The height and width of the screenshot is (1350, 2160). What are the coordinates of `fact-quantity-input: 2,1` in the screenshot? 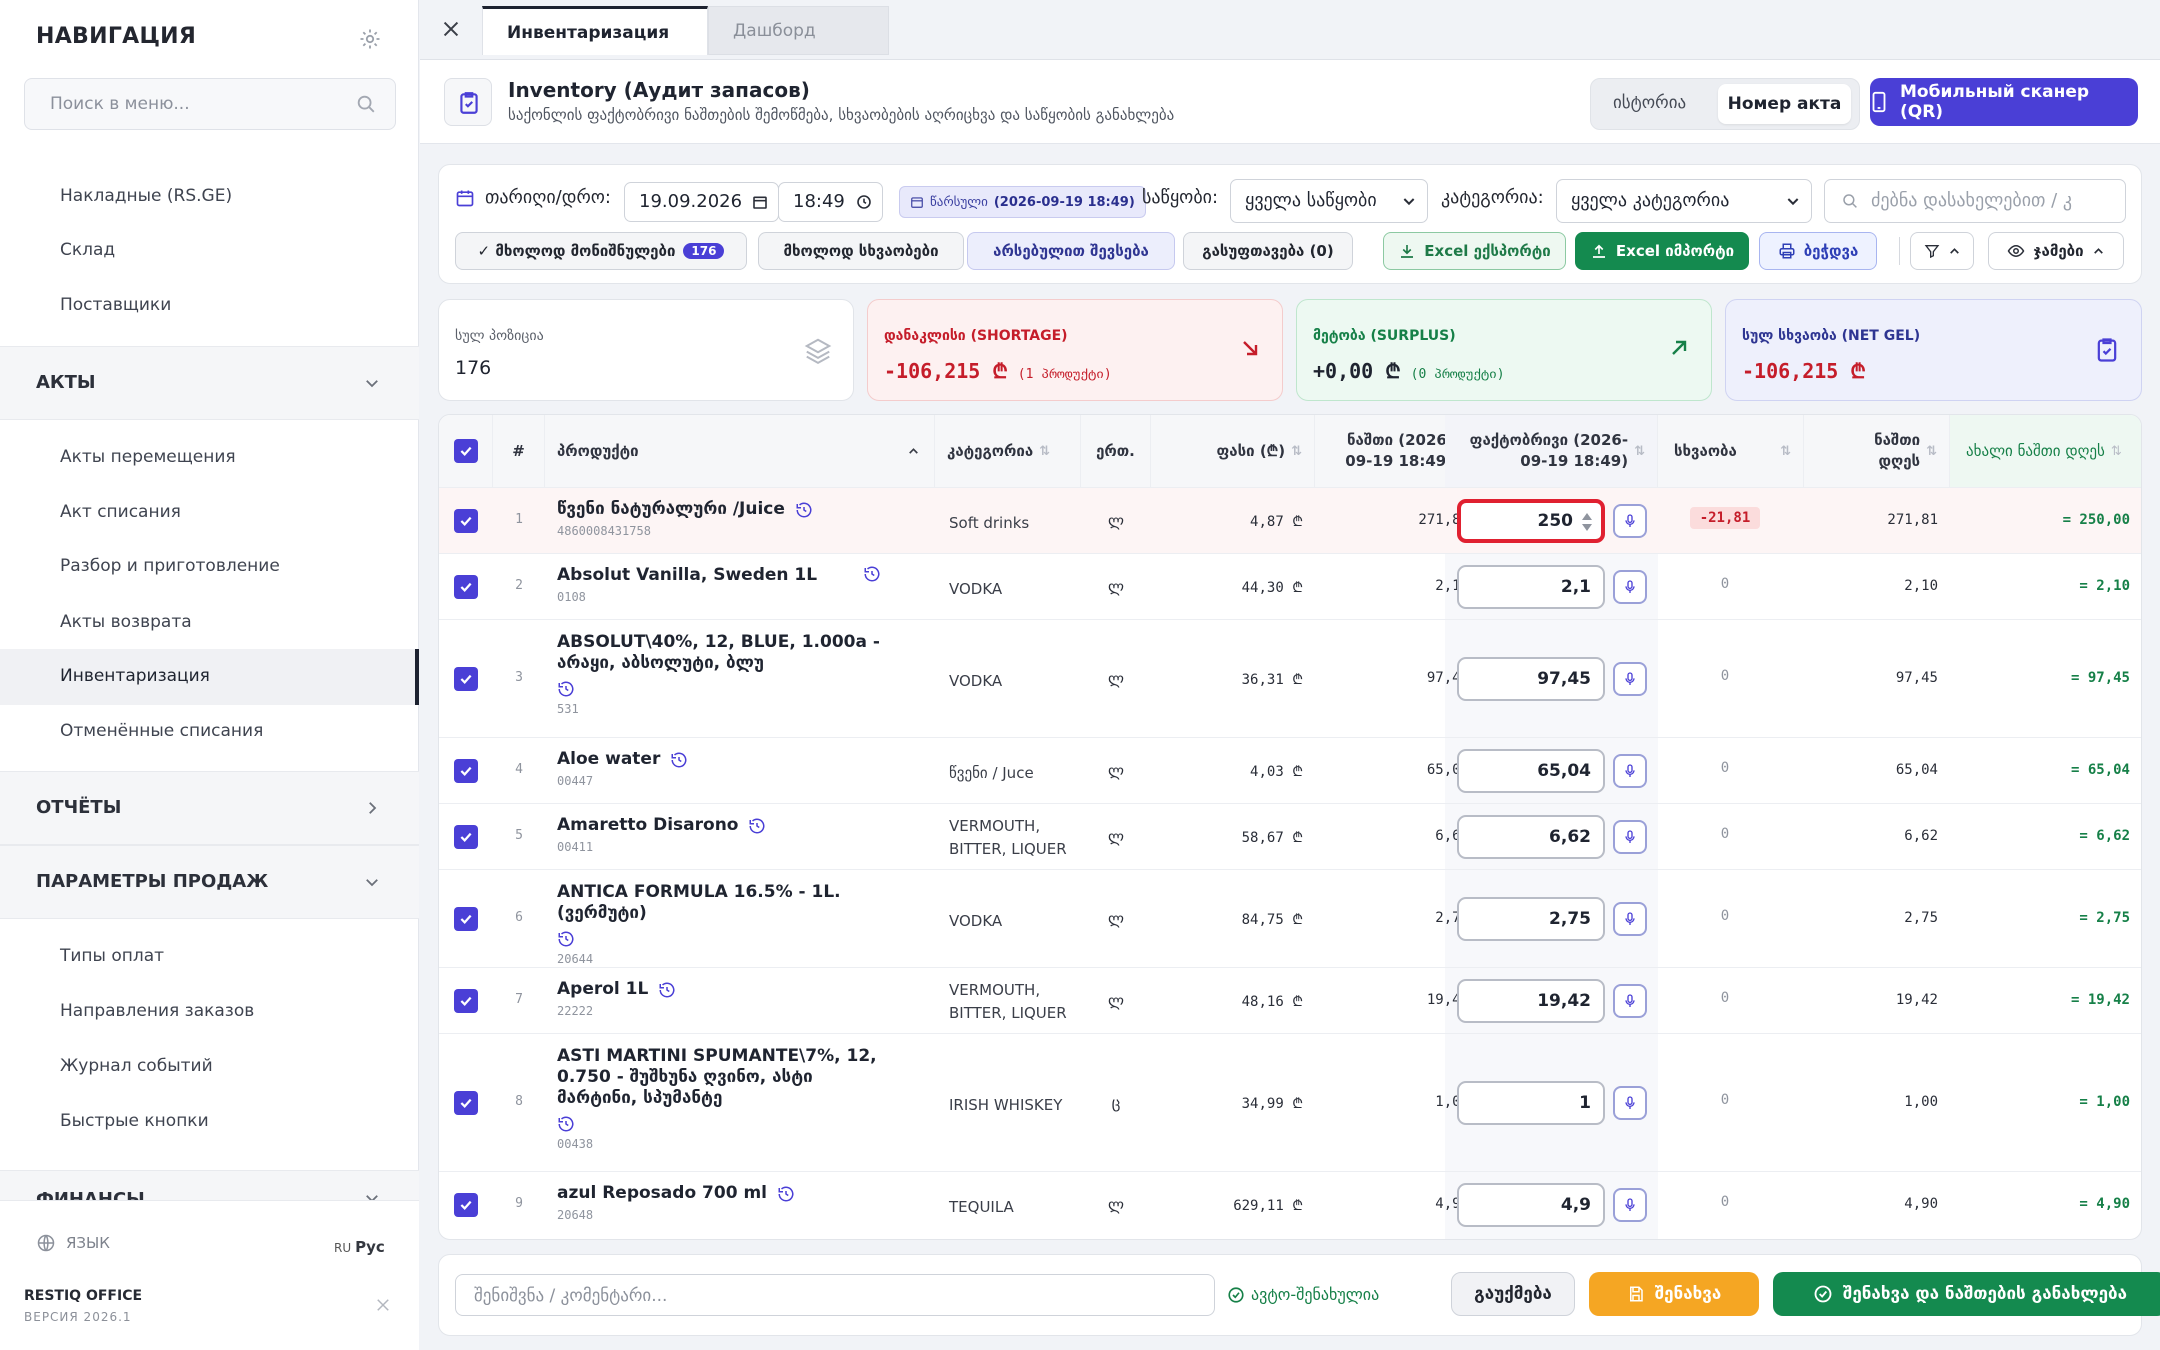 It's located at (1531, 587).